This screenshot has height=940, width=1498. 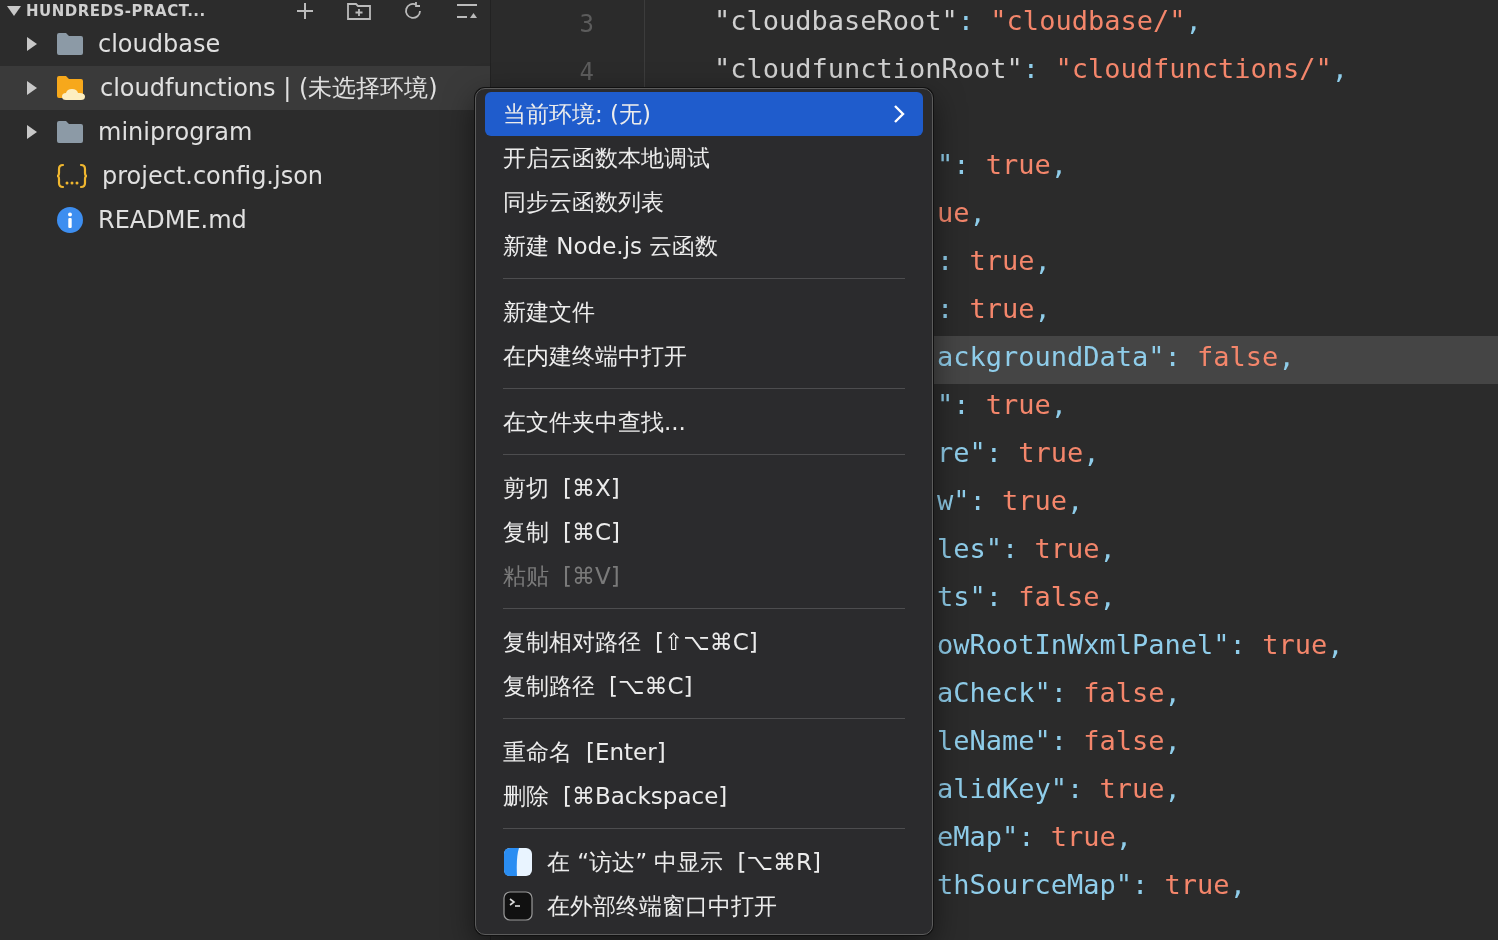 What do you see at coordinates (1031, 69) in the screenshot?
I see `code-line: "cloudfunctionRoot": "cloudfunctions/",` at bounding box center [1031, 69].